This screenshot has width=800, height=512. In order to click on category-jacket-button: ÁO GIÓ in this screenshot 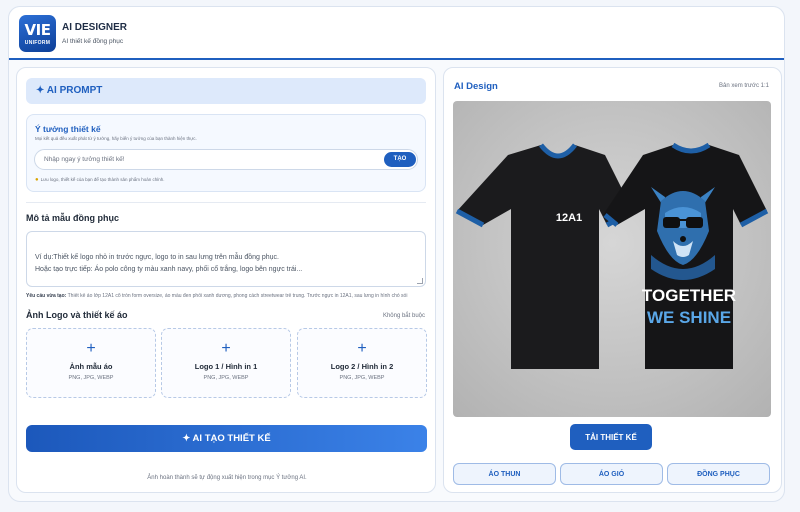, I will do `click(611, 474)`.